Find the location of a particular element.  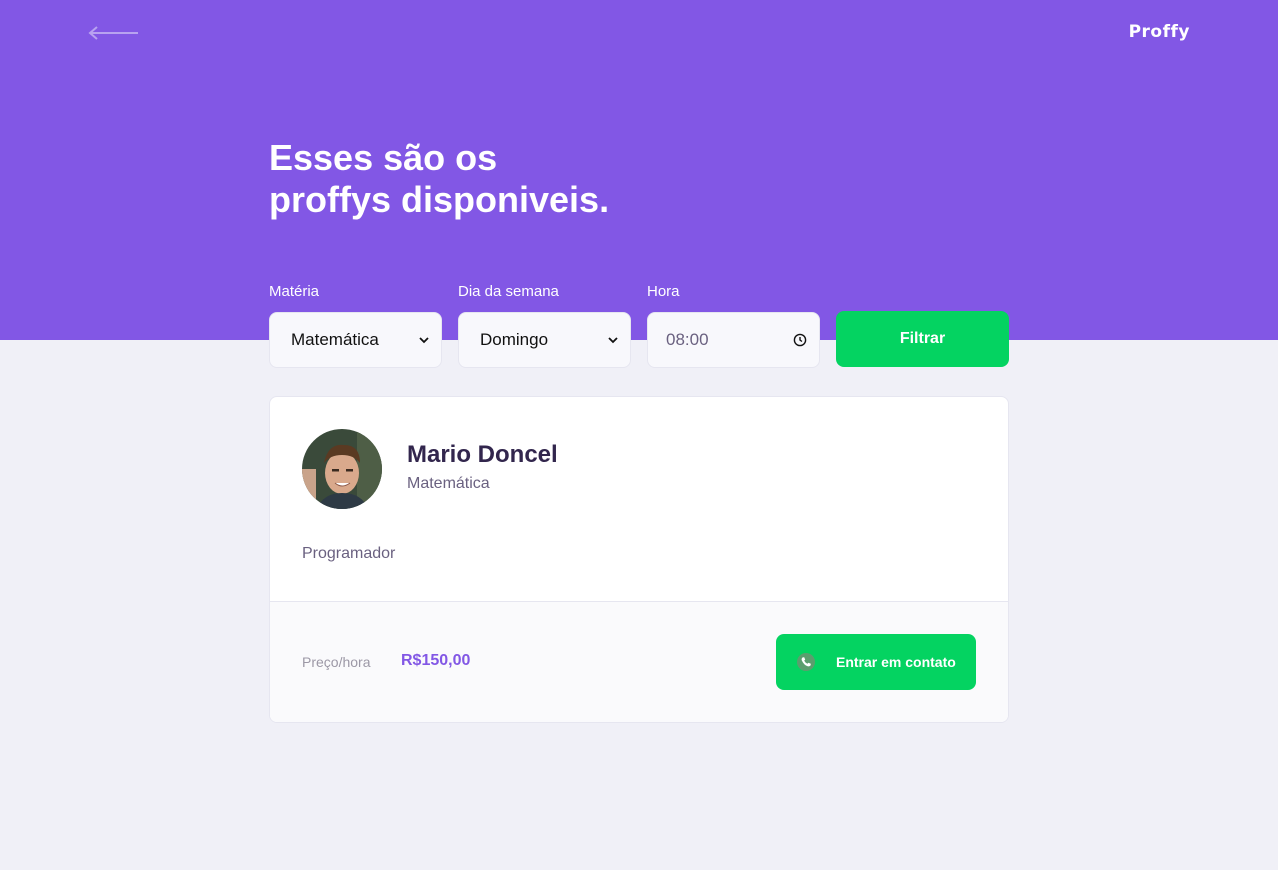

whatsapp-icon is located at coordinates (806, 662).